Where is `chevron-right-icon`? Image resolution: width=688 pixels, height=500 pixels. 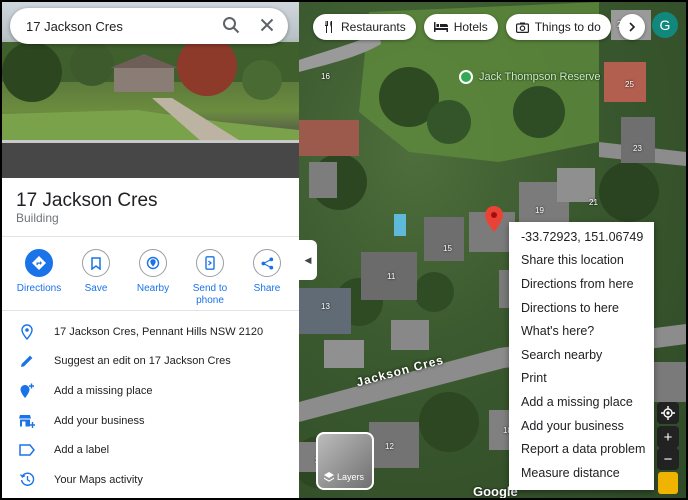 chevron-right-icon is located at coordinates (632, 27).